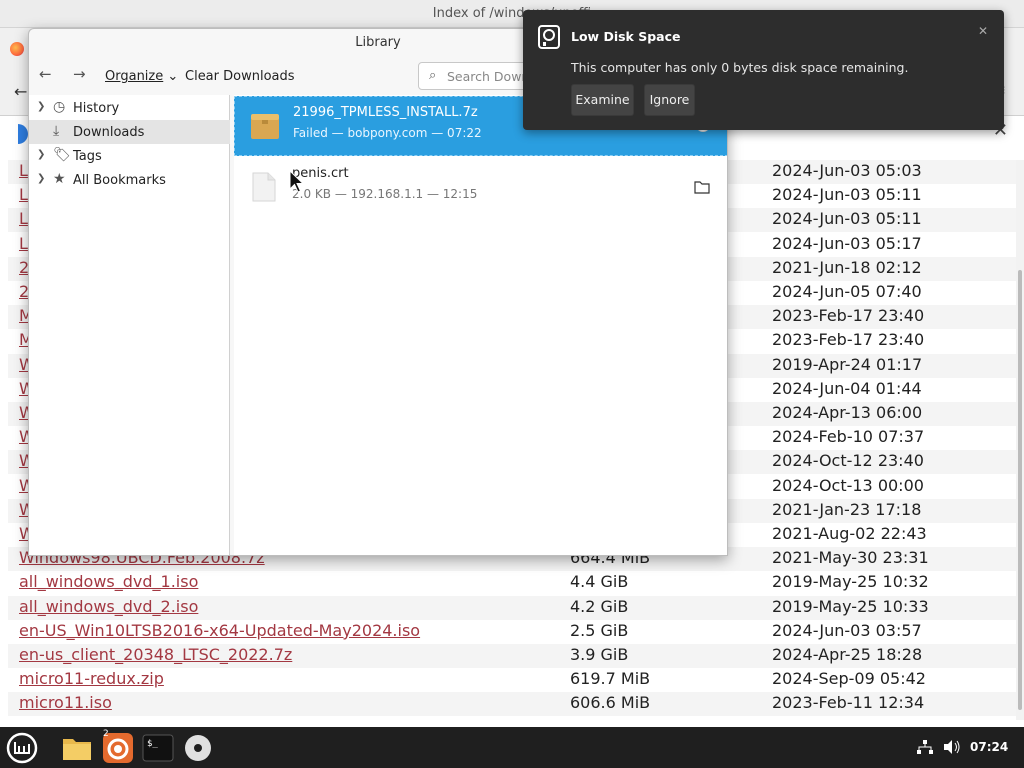 The image size is (1024, 768). What do you see at coordinates (848, 437) in the screenshot?
I see `file-date: 2024-Feb-10 07:37` at bounding box center [848, 437].